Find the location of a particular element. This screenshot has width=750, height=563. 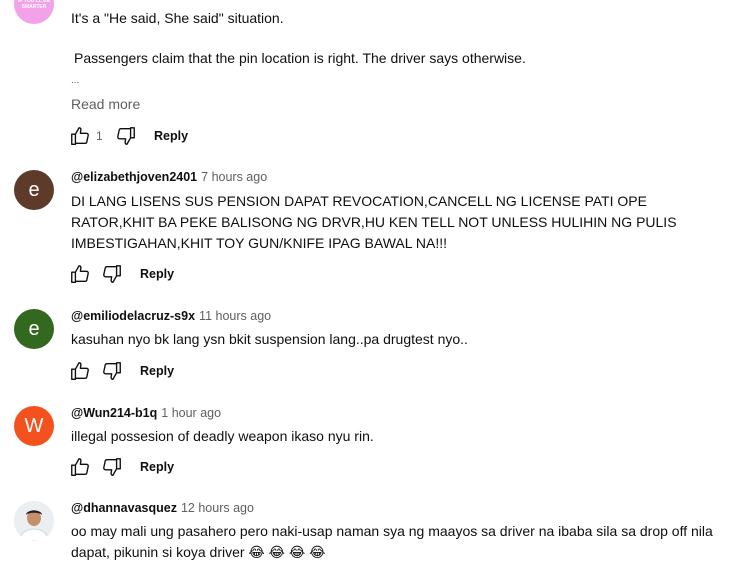

avatar is located at coordinates (34, 521).